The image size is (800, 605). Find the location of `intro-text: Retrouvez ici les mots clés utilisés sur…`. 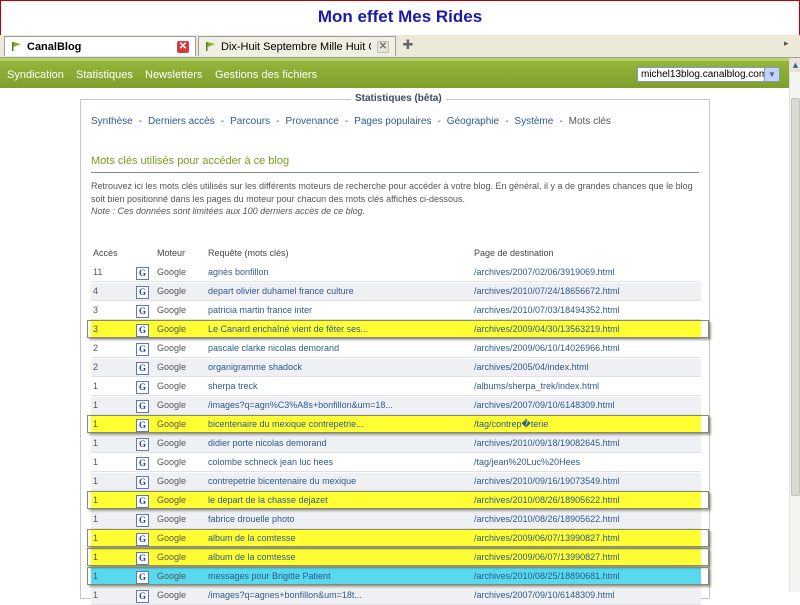

intro-text: Retrouvez ici les mots clés utilisés sur… is located at coordinates (396, 199).